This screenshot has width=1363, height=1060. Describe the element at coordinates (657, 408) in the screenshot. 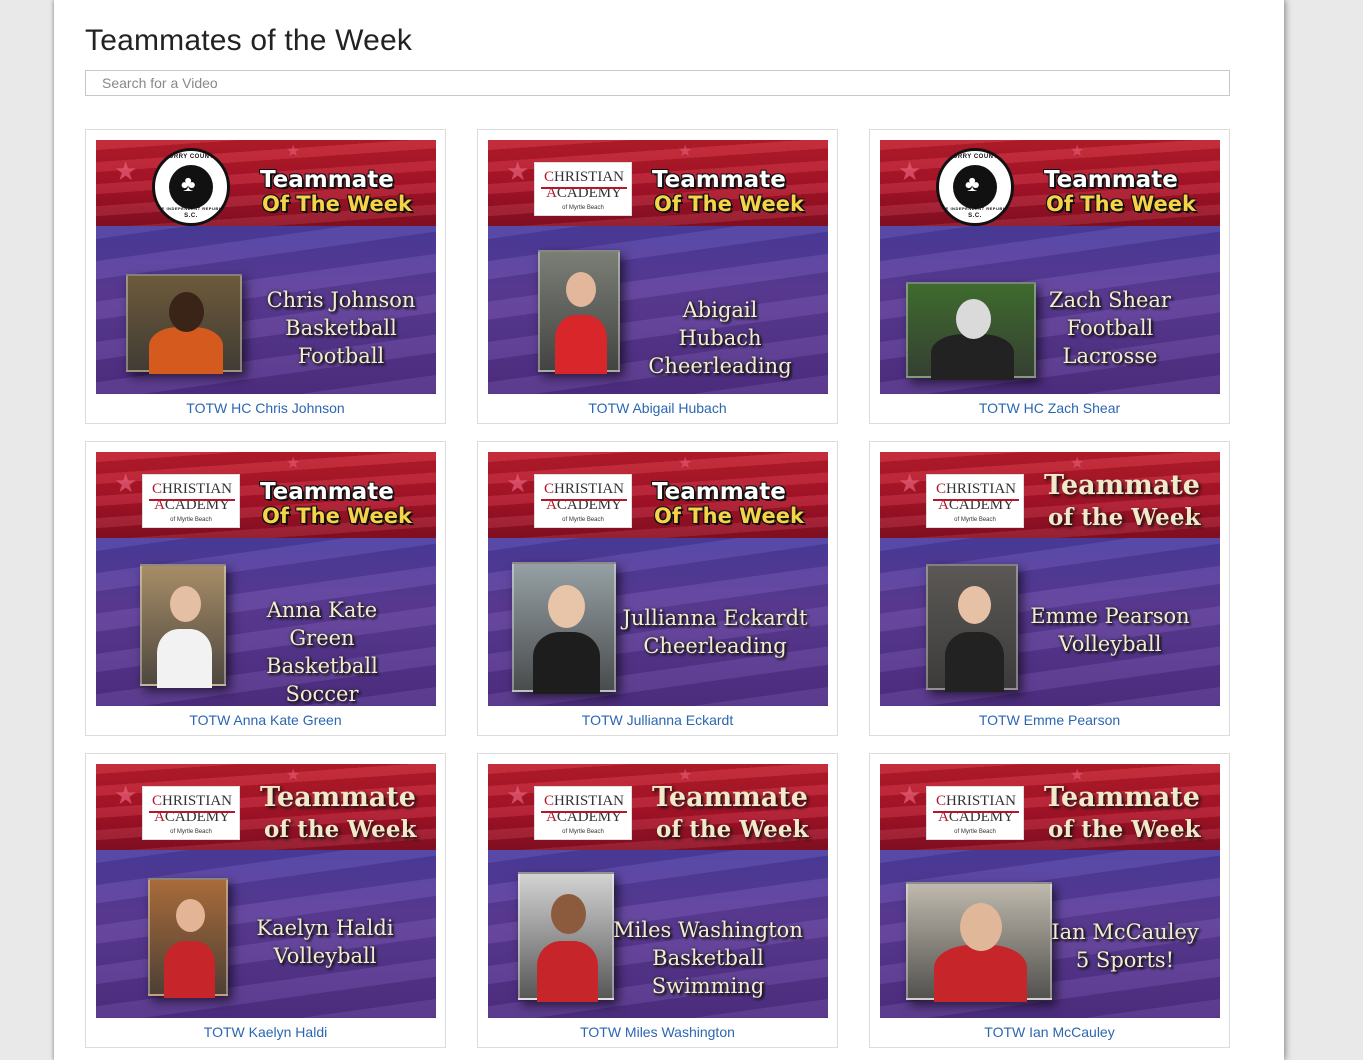

I see `video-title-link: TOTW Abigail Hubach` at that location.